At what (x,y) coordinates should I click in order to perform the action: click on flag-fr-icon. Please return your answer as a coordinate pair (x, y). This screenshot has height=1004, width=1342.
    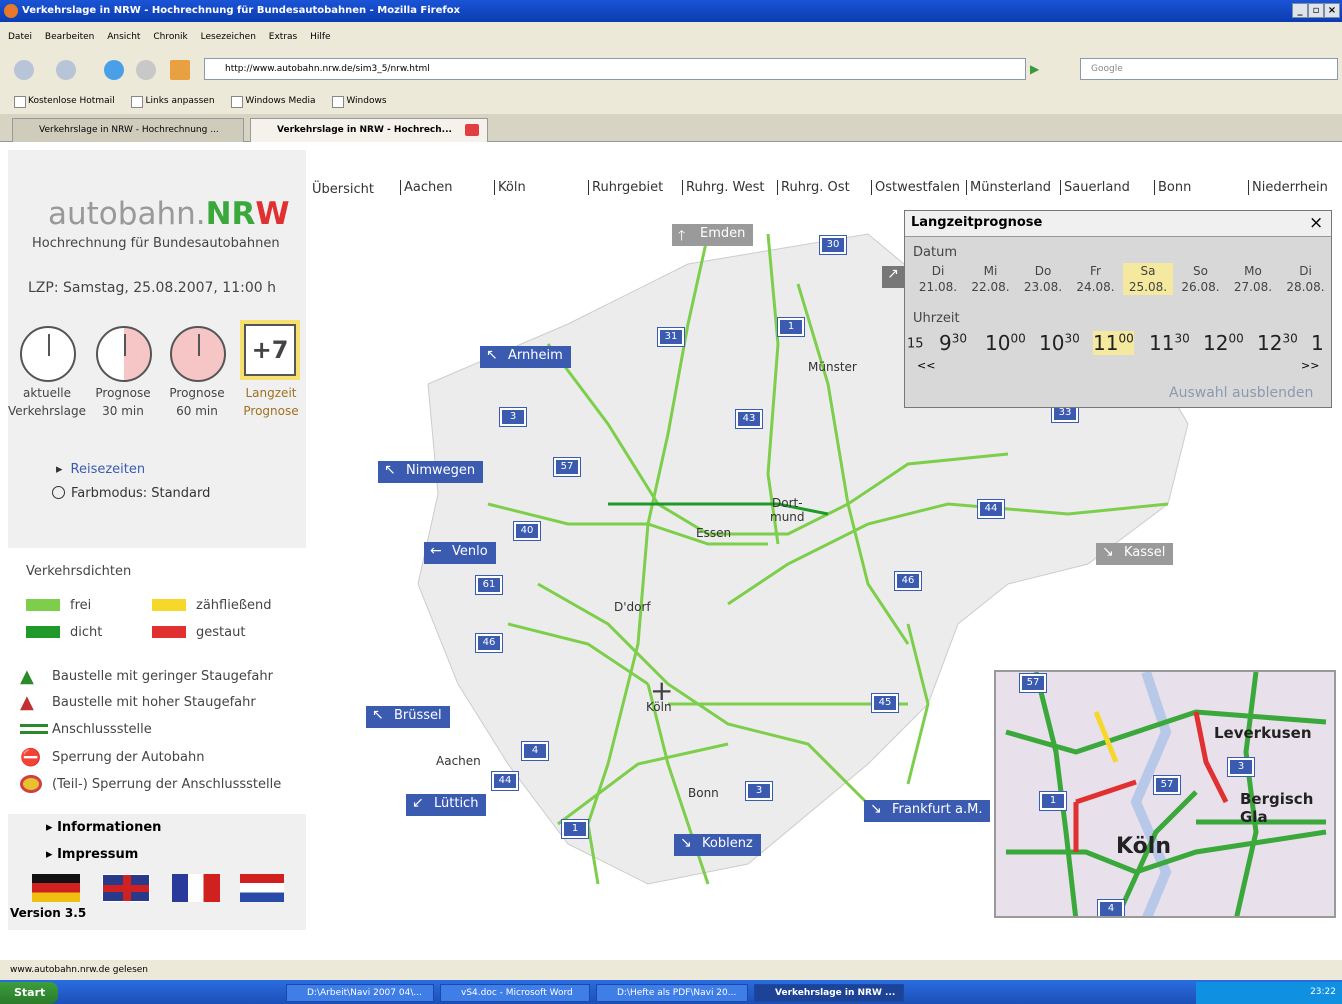
    Looking at the image, I should click on (196, 888).